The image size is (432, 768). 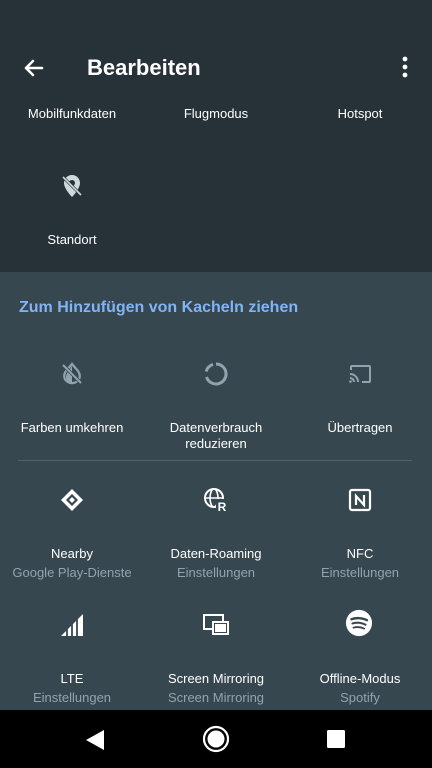 I want to click on tile-hotspot: Hotspot, so click(x=360, y=114).